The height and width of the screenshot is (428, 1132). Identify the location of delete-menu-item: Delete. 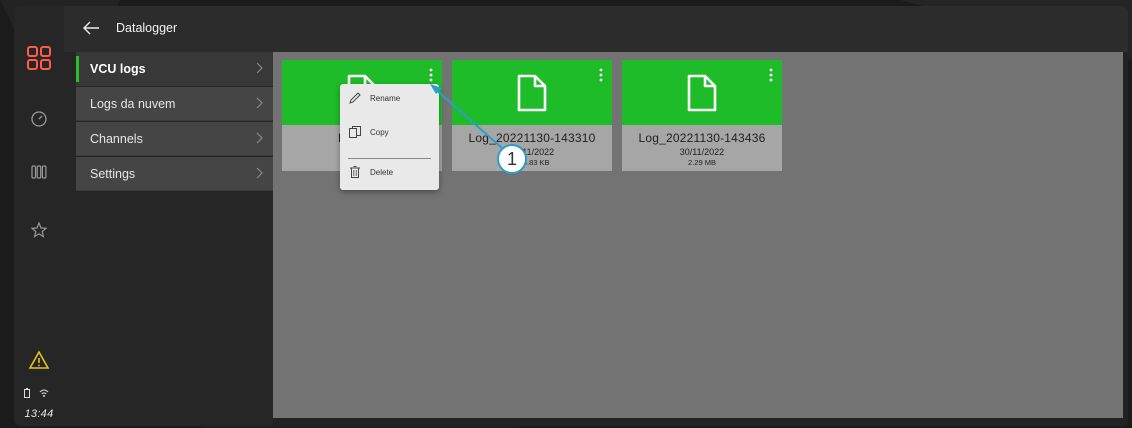
(389, 173).